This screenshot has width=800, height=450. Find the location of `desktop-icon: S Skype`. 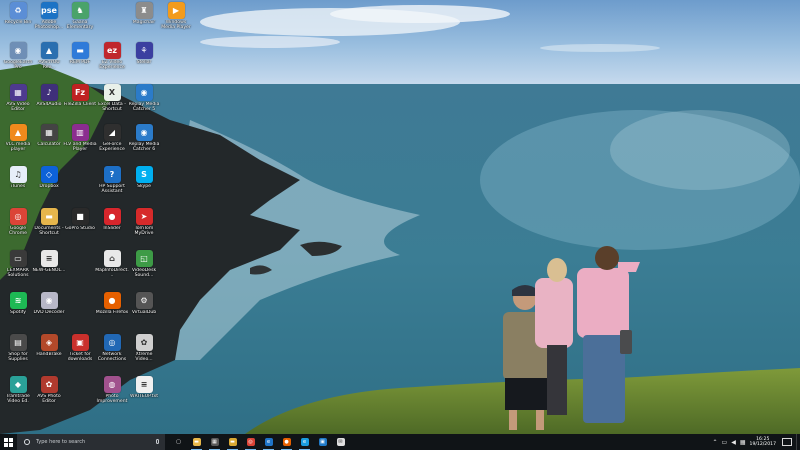

desktop-icon: S Skype is located at coordinates (144, 182).